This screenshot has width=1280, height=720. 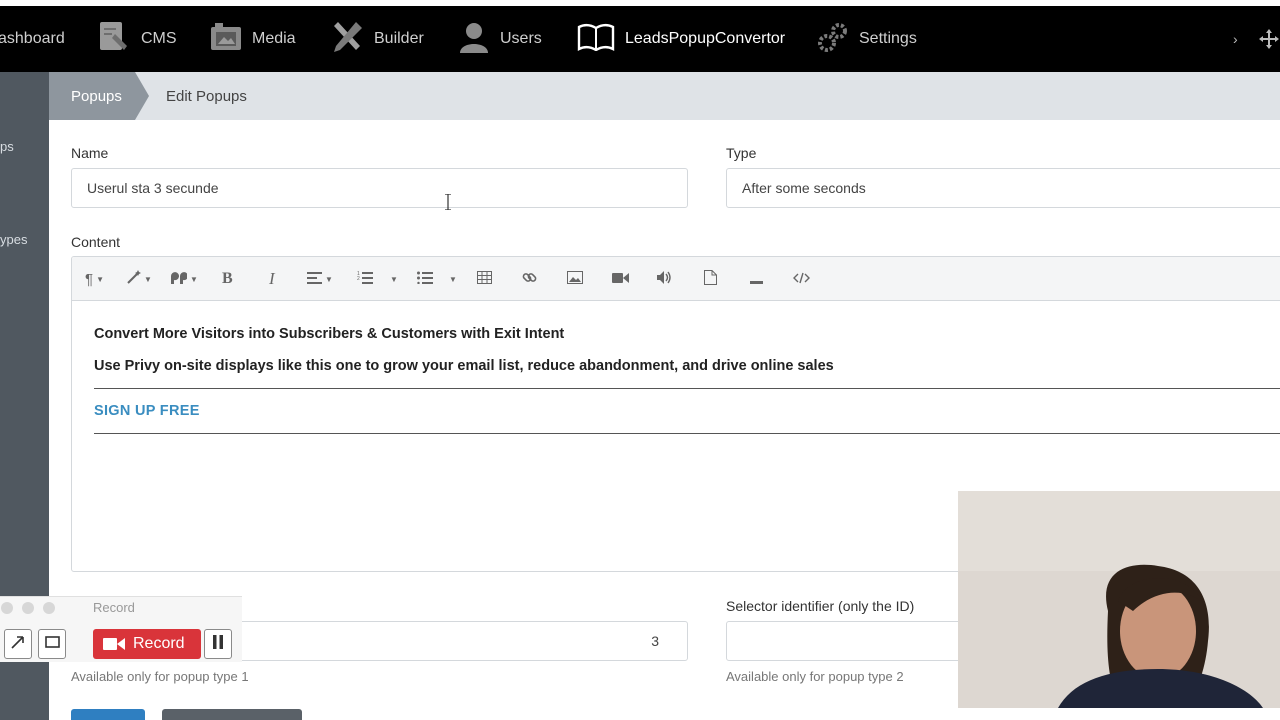 What do you see at coordinates (7, 146) in the screenshot?
I see `sidebar-item-popups: ps` at bounding box center [7, 146].